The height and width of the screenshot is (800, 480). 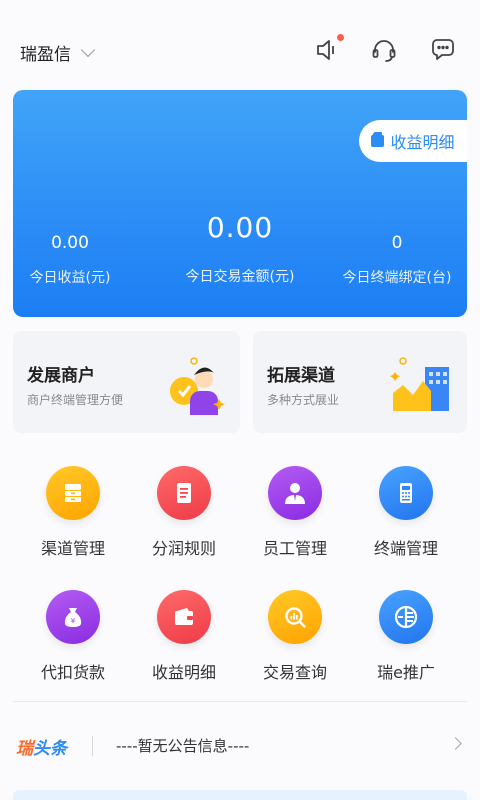 I want to click on feature-subtitle: 多种方式展业, so click(x=303, y=400).